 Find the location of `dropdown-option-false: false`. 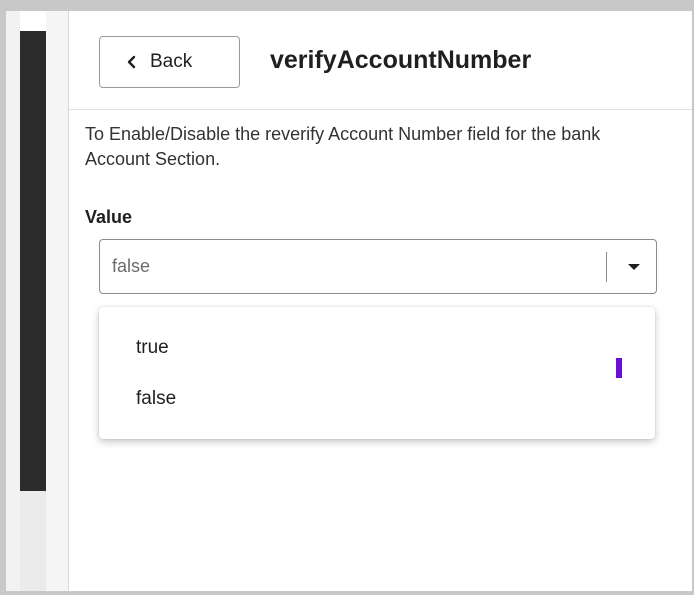

dropdown-option-false: false is located at coordinates (377, 399).